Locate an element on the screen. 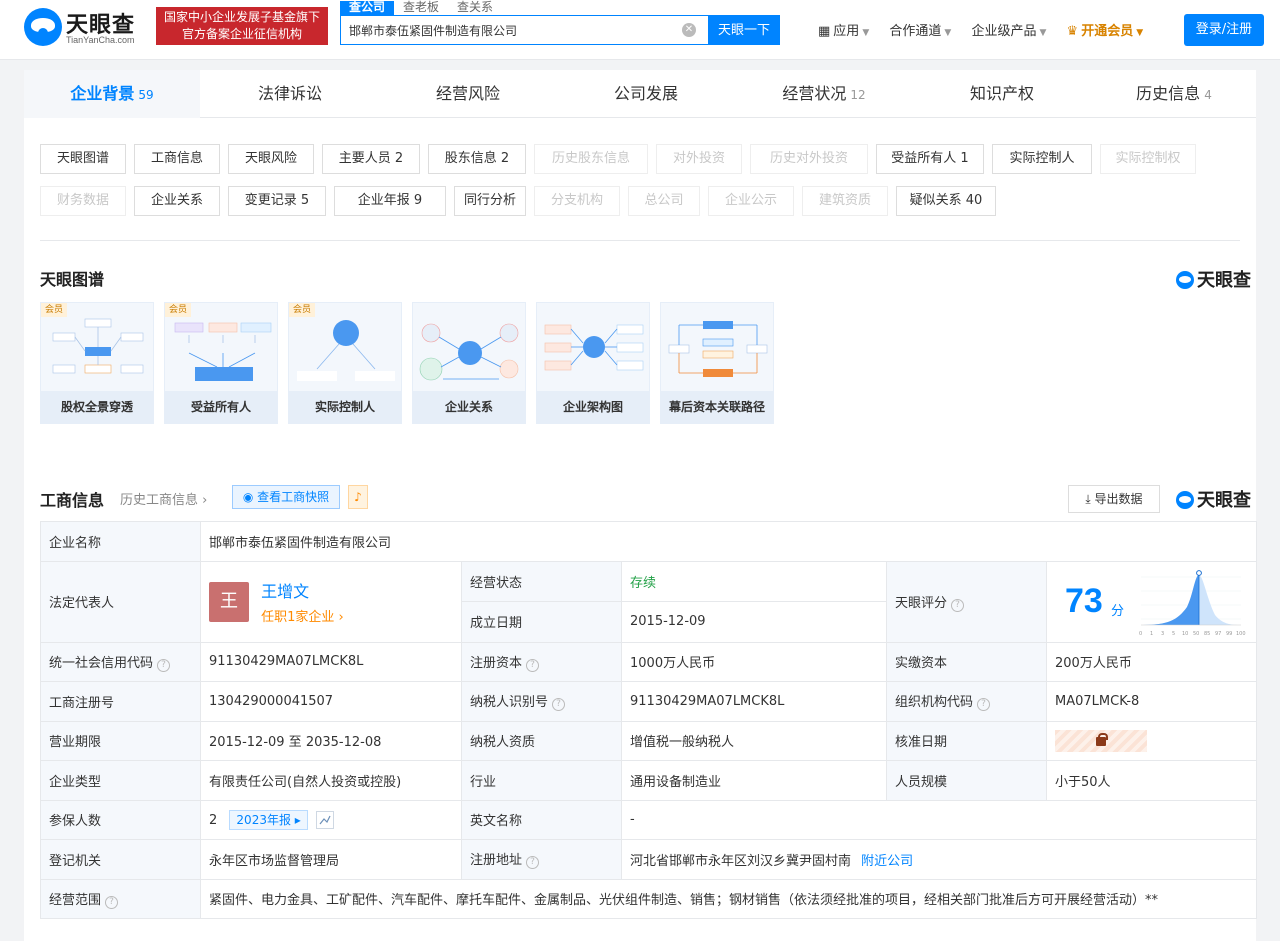  search-input is located at coordinates (509, 30).